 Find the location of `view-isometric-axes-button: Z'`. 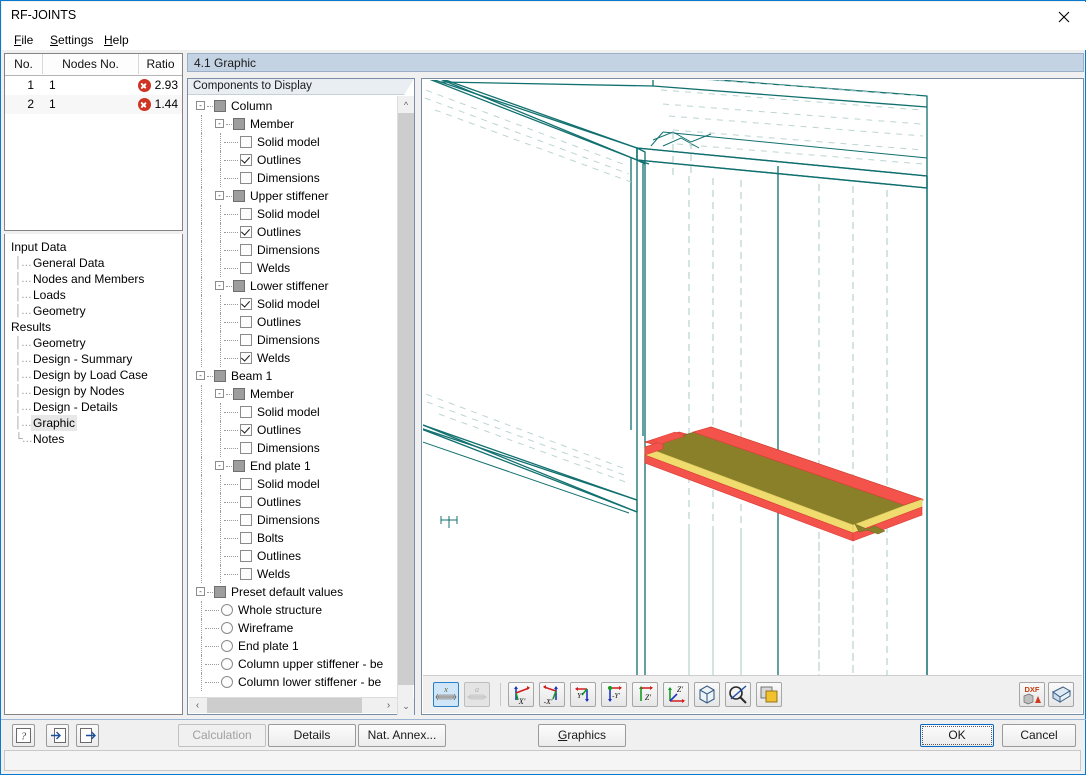

view-isometric-axes-button: Z' is located at coordinates (676, 694).